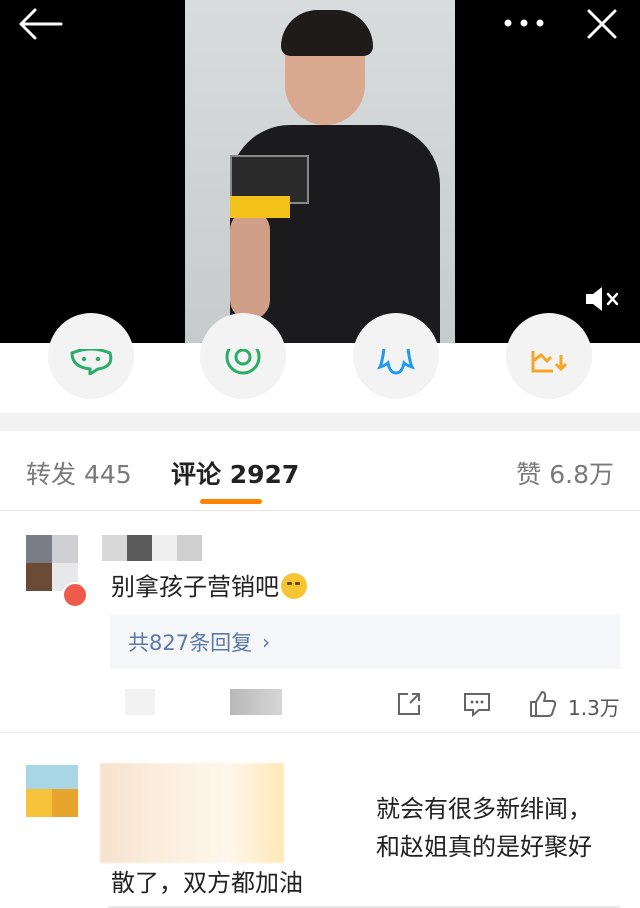  Describe the element at coordinates (231, 501) in the screenshot. I see `active-tab-indicator` at that location.